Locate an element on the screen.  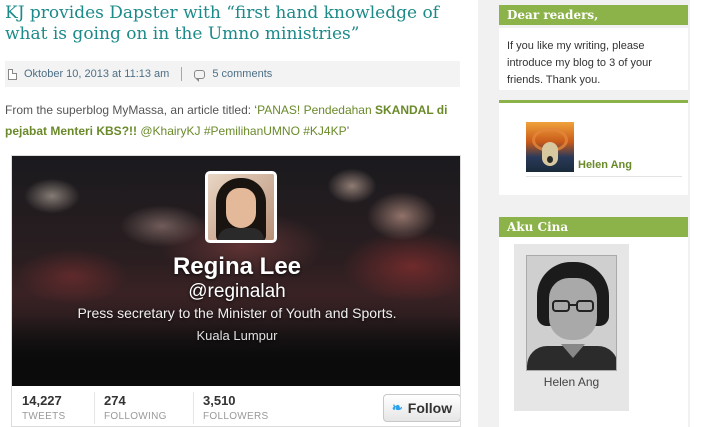
post-date: Oktober 10, 2013 at 11:13 am is located at coordinates (96, 74).